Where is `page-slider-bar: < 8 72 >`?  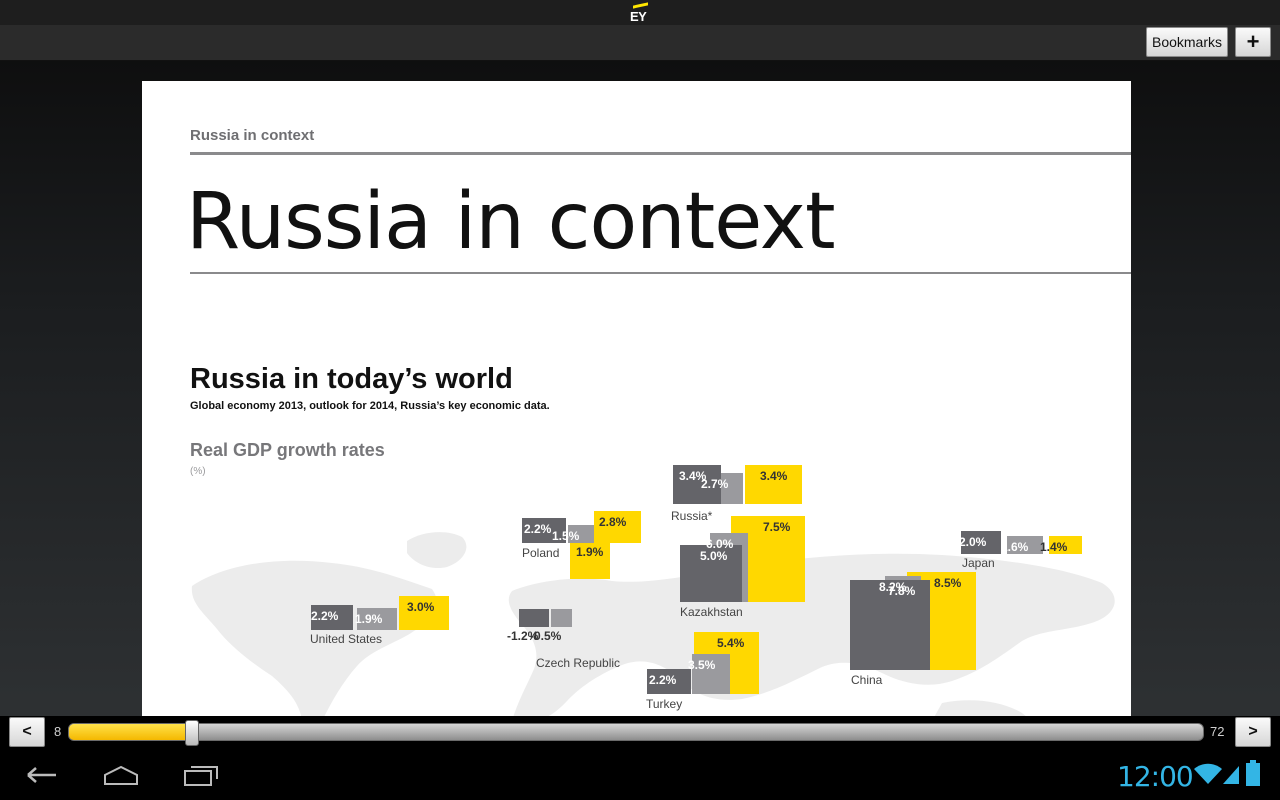
page-slider-bar: < 8 72 > is located at coordinates (640, 733).